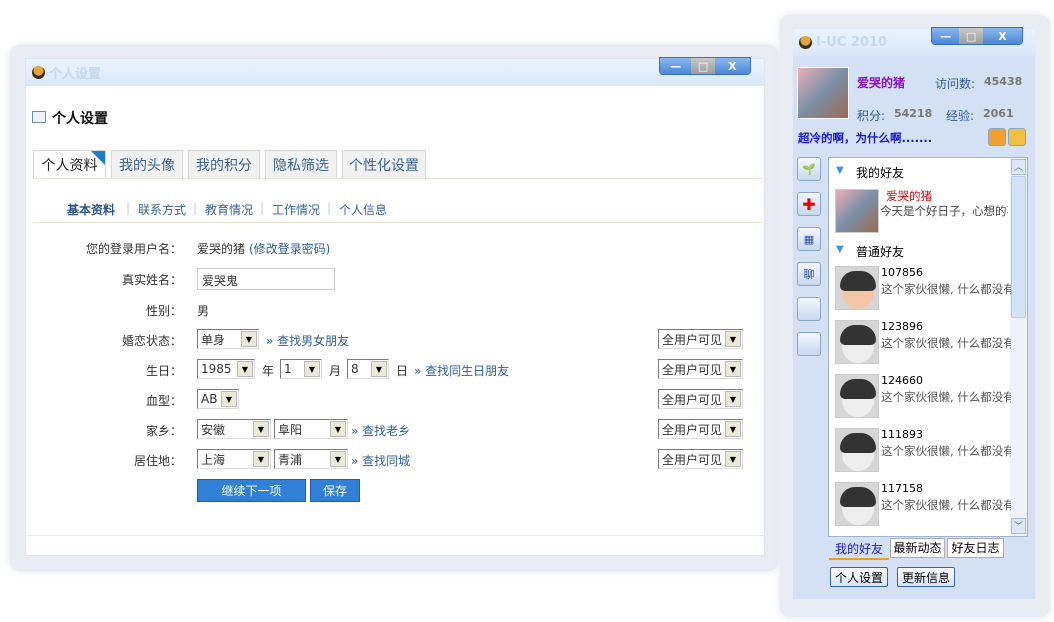  Describe the element at coordinates (301, 369) in the screenshot. I see `birth-month-select: 1 ▼` at that location.